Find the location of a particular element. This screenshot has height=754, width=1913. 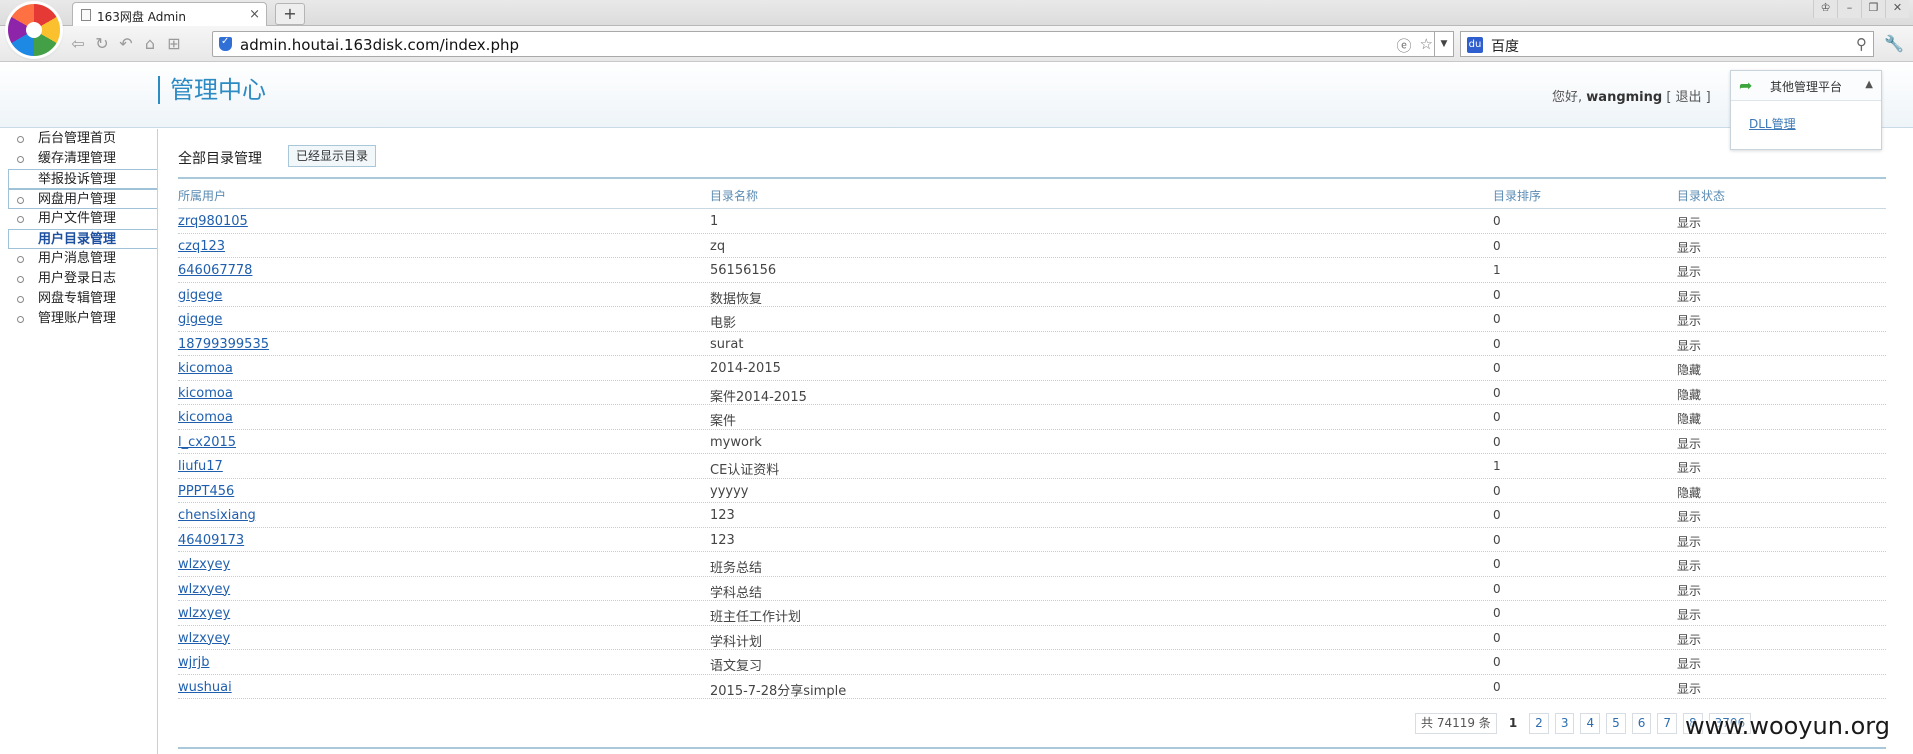

sidebar-item-admin-accounts: 管理账户管理 is located at coordinates (78, 319).